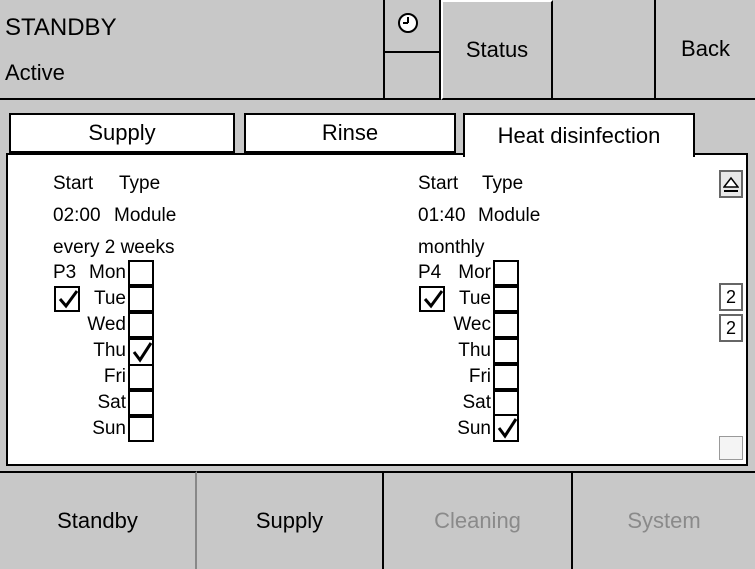  I want to click on start-time: 01:40, so click(442, 216).